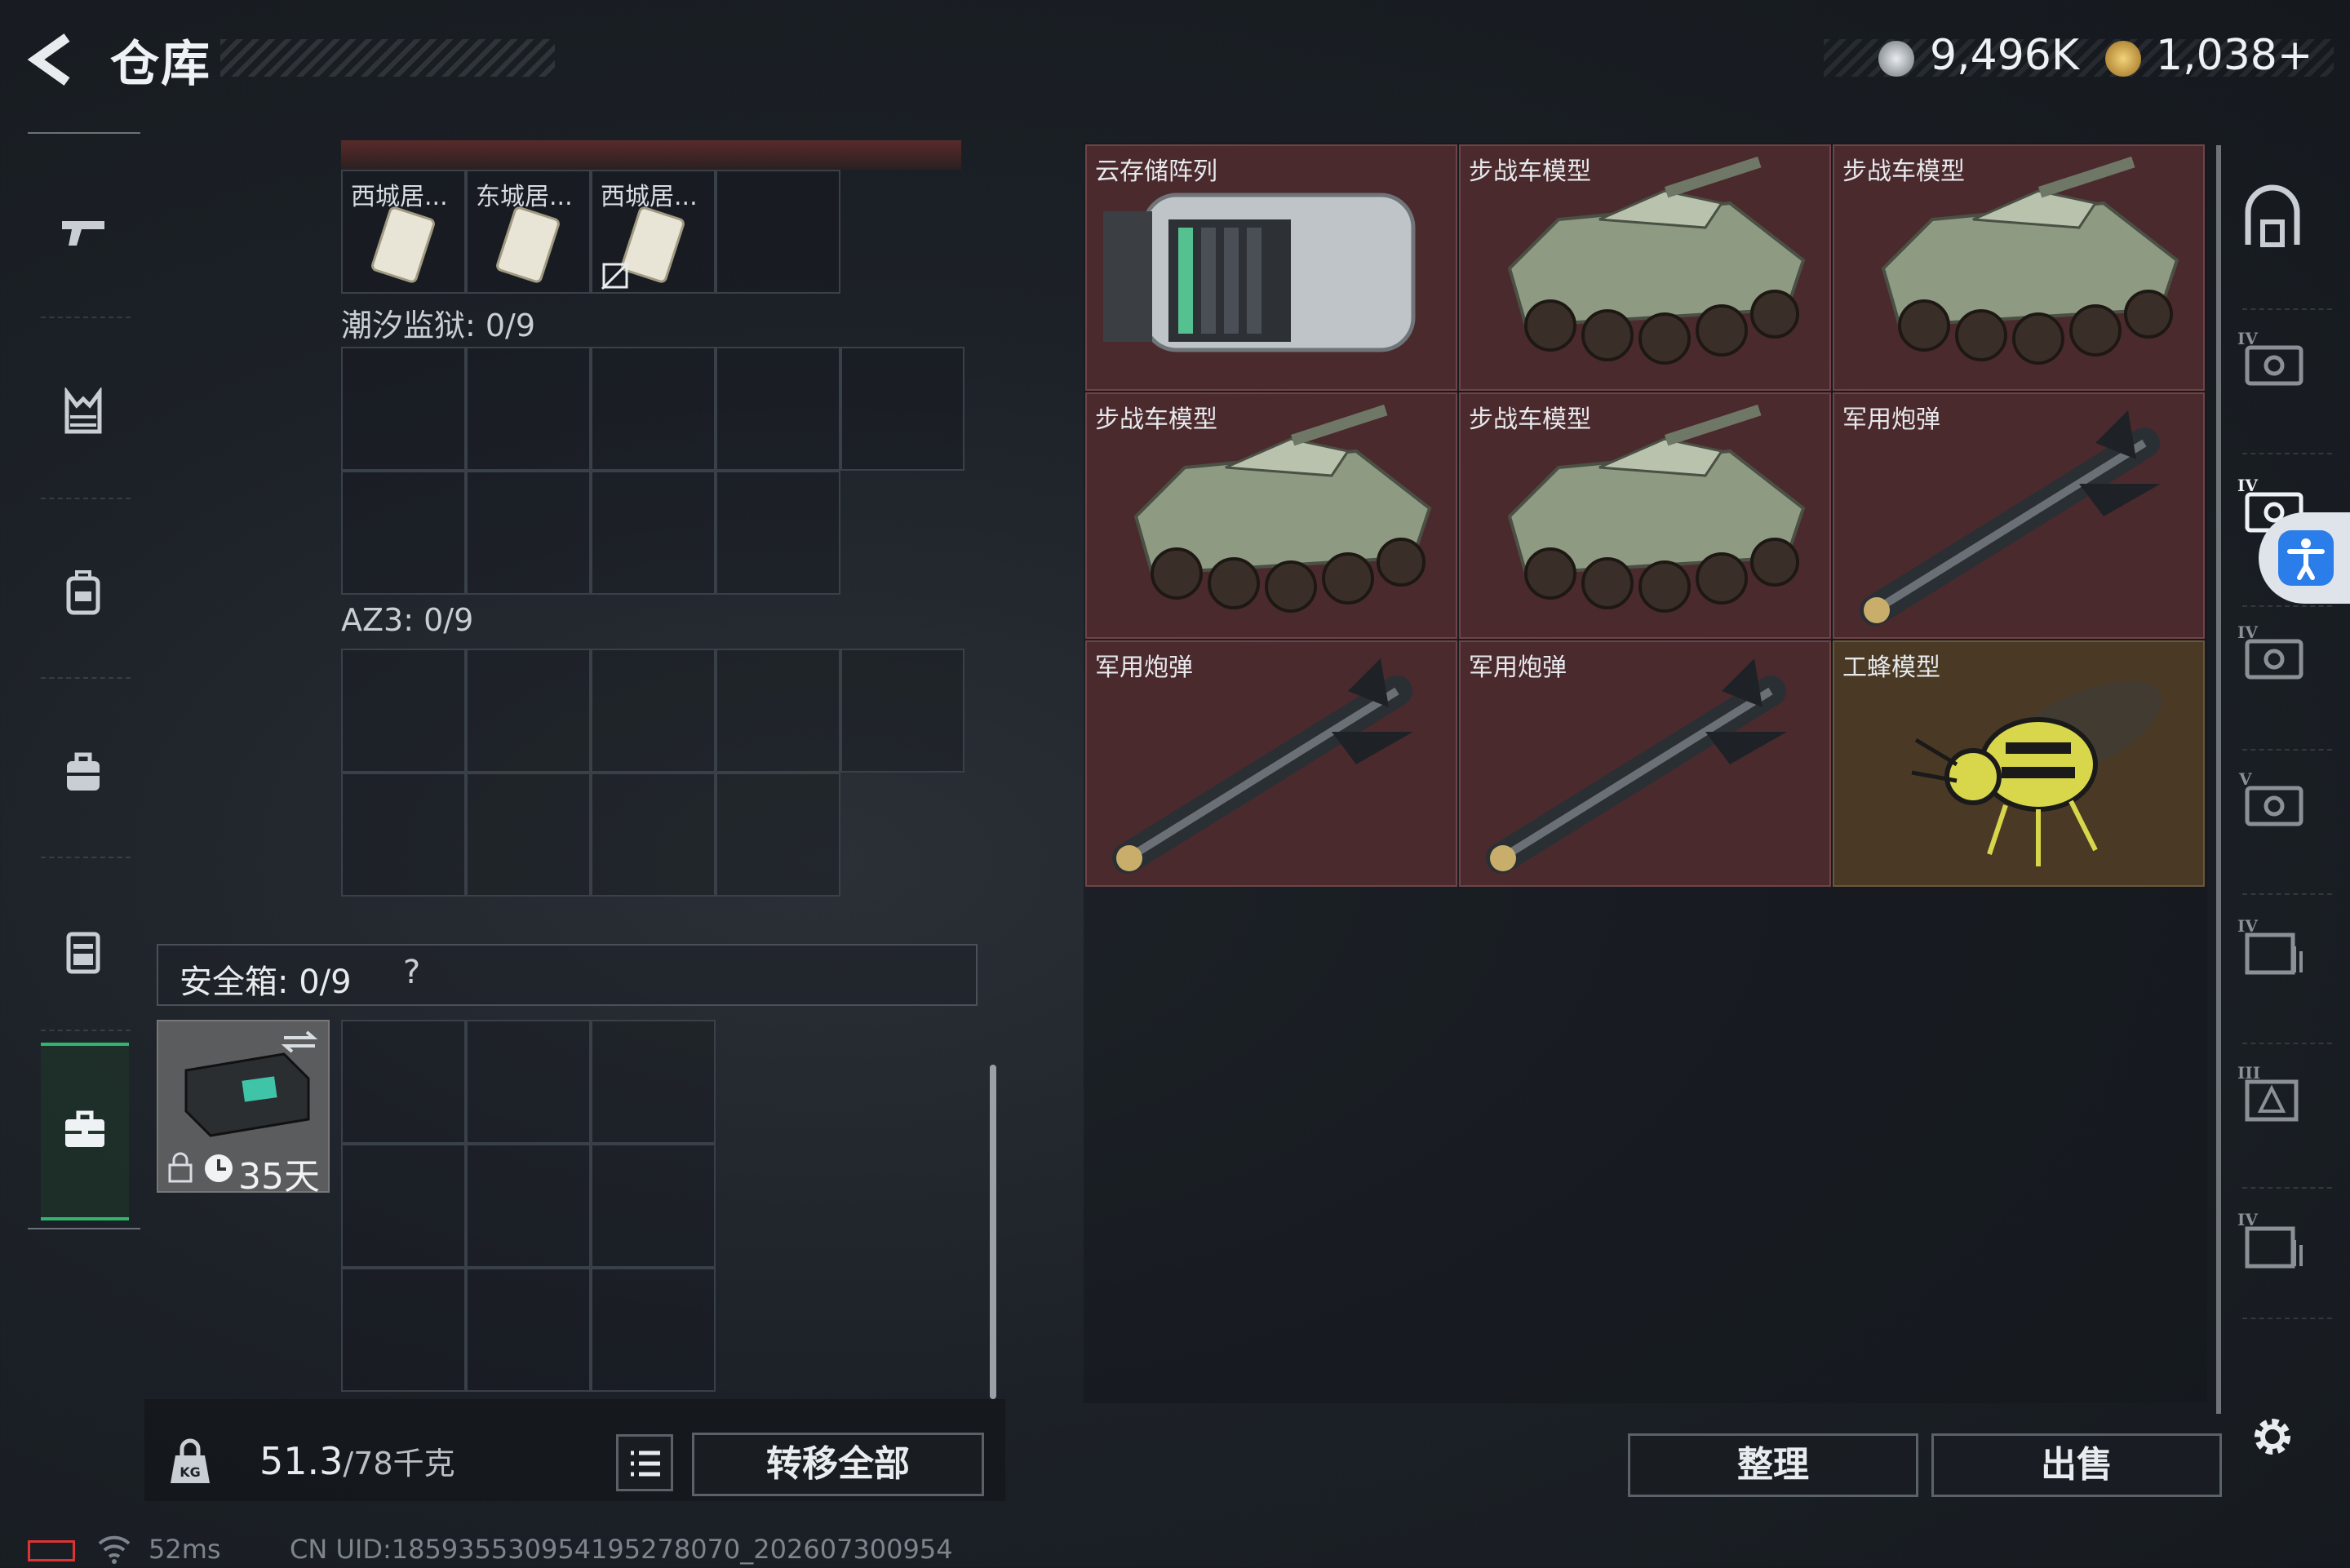 This screenshot has width=2350, height=1568. I want to click on weight-max: /78千克, so click(399, 1464).